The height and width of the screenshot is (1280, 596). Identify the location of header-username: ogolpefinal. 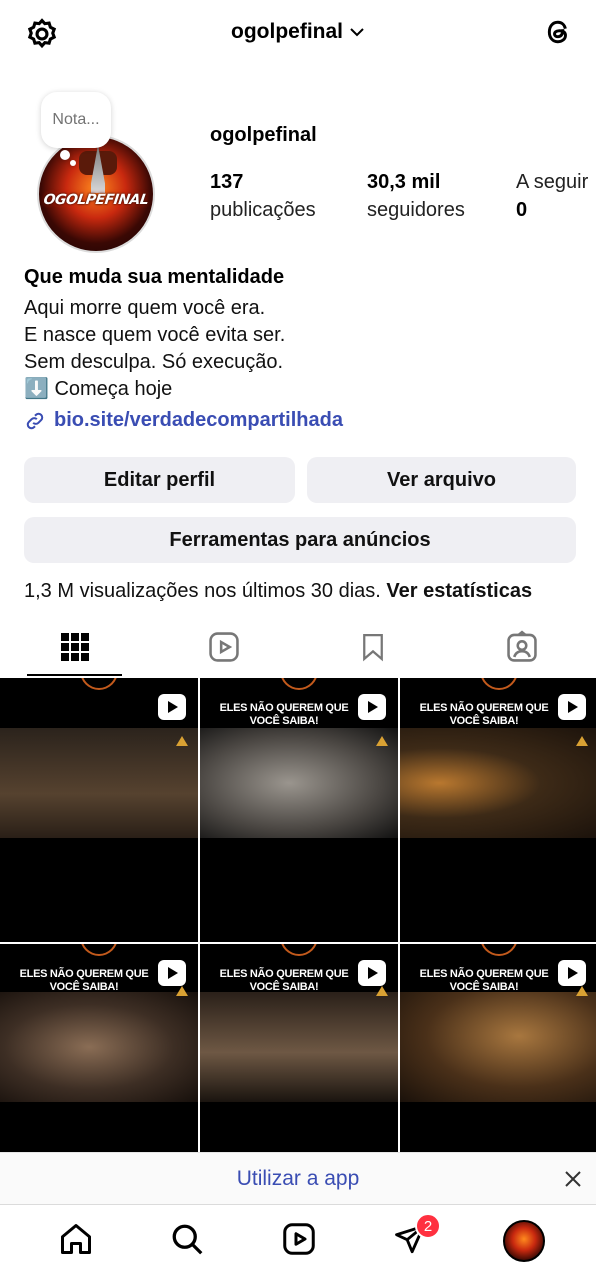
(287, 31).